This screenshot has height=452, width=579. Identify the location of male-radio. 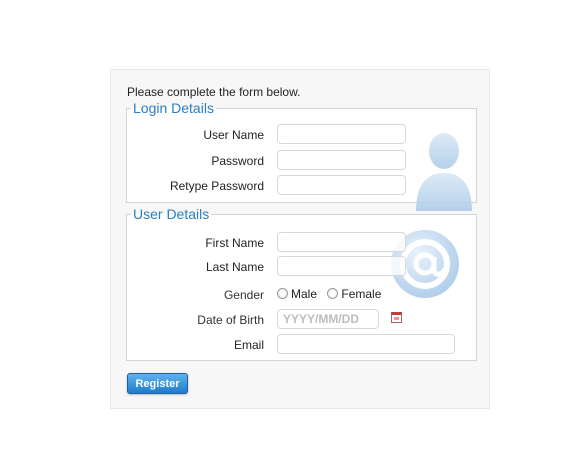
(282, 293).